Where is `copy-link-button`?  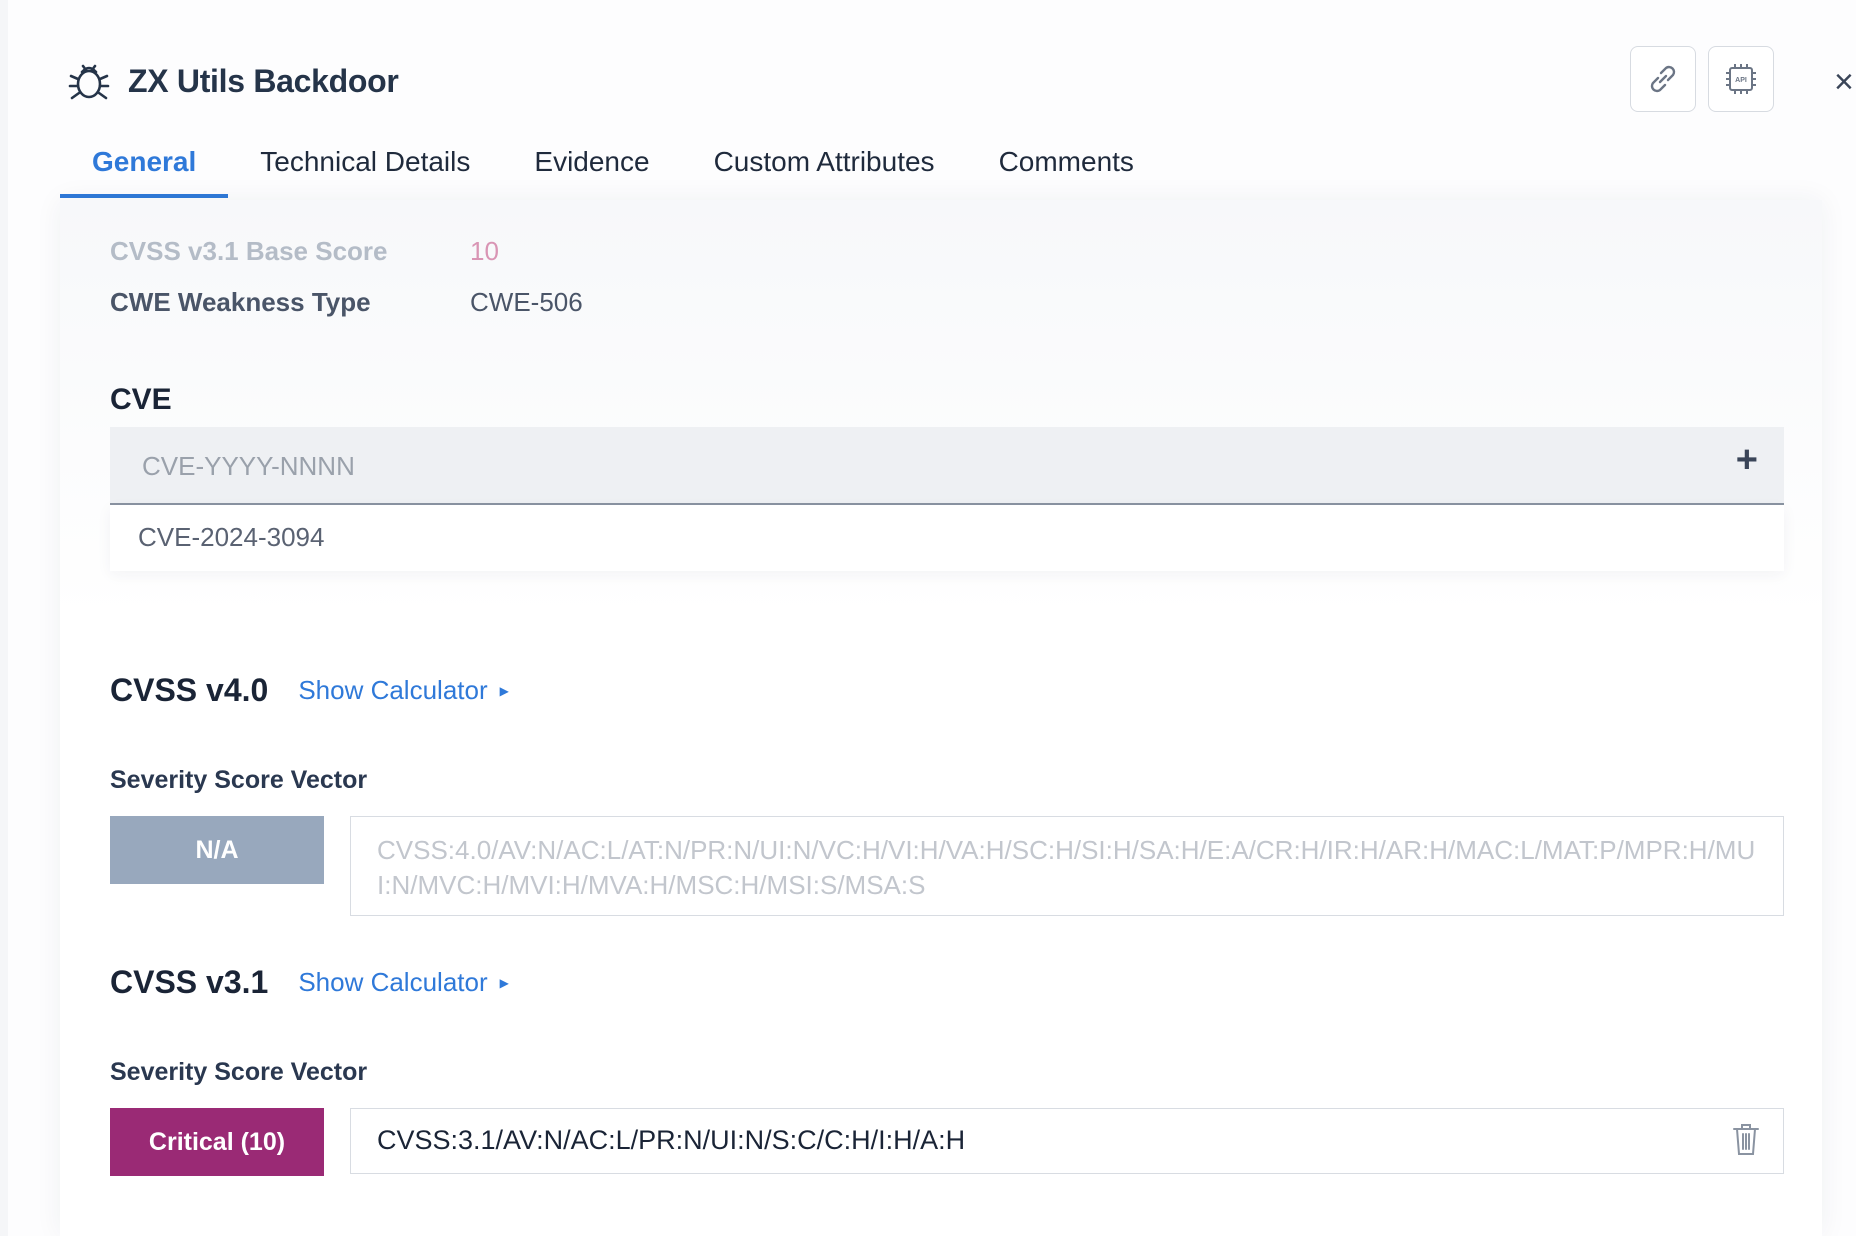
copy-link-button is located at coordinates (1663, 79).